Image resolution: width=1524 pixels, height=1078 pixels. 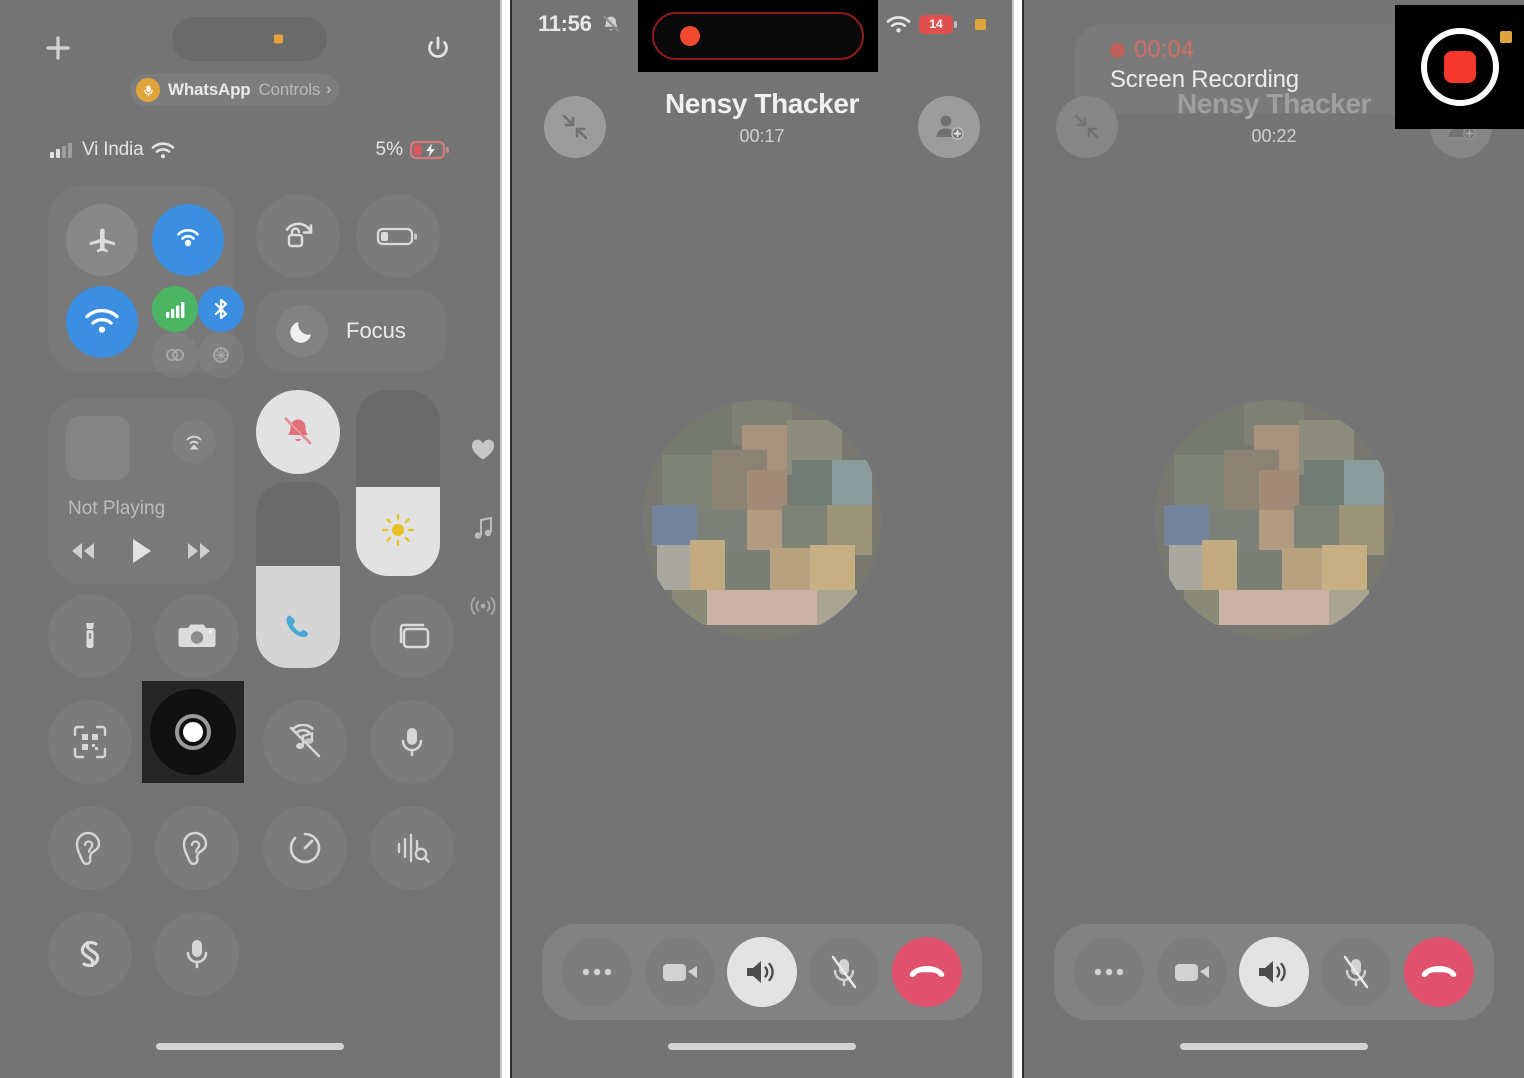 What do you see at coordinates (250, 150) in the screenshot?
I see `status-row: Vi India 5%` at bounding box center [250, 150].